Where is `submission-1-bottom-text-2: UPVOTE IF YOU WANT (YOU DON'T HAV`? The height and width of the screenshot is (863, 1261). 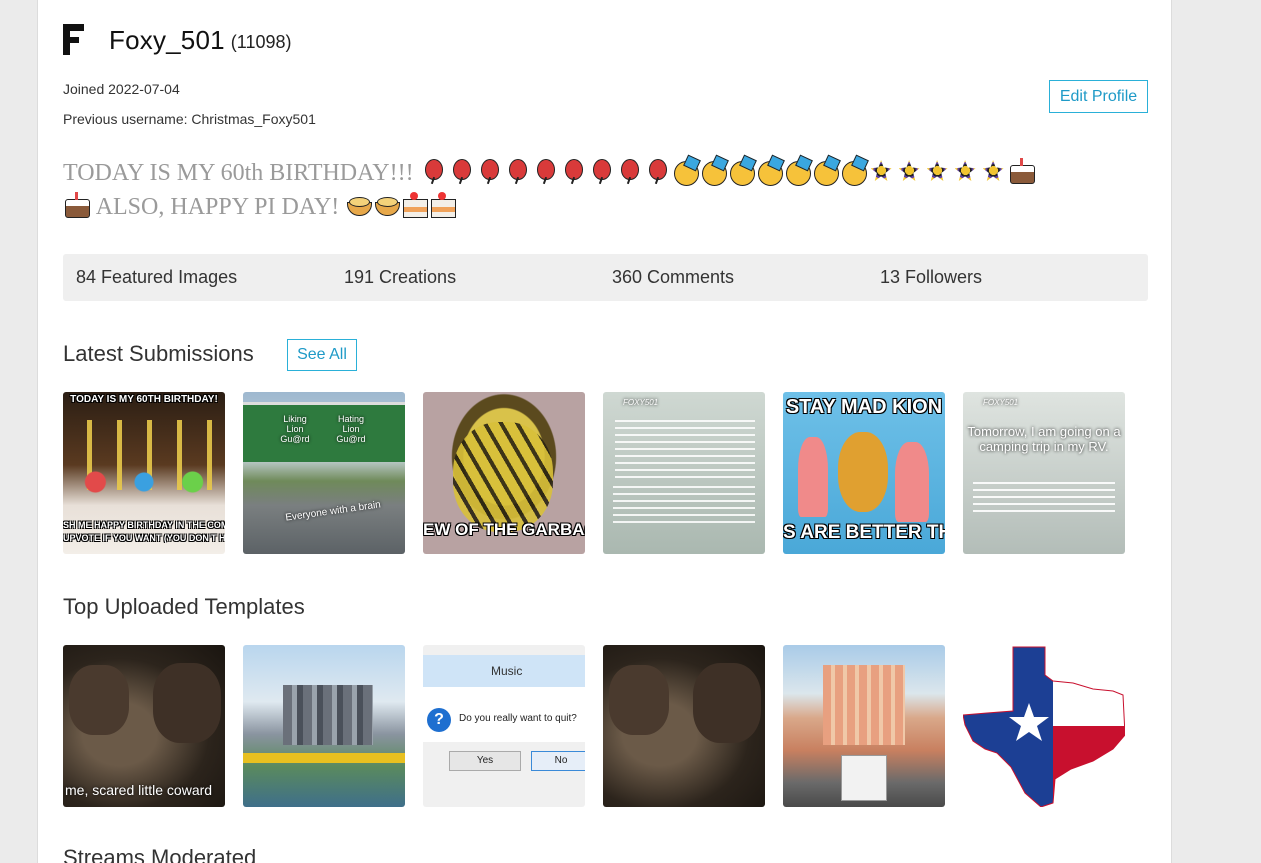 submission-1-bottom-text-2: UPVOTE IF YOU WANT (YOU DON'T HAV is located at coordinates (144, 538).